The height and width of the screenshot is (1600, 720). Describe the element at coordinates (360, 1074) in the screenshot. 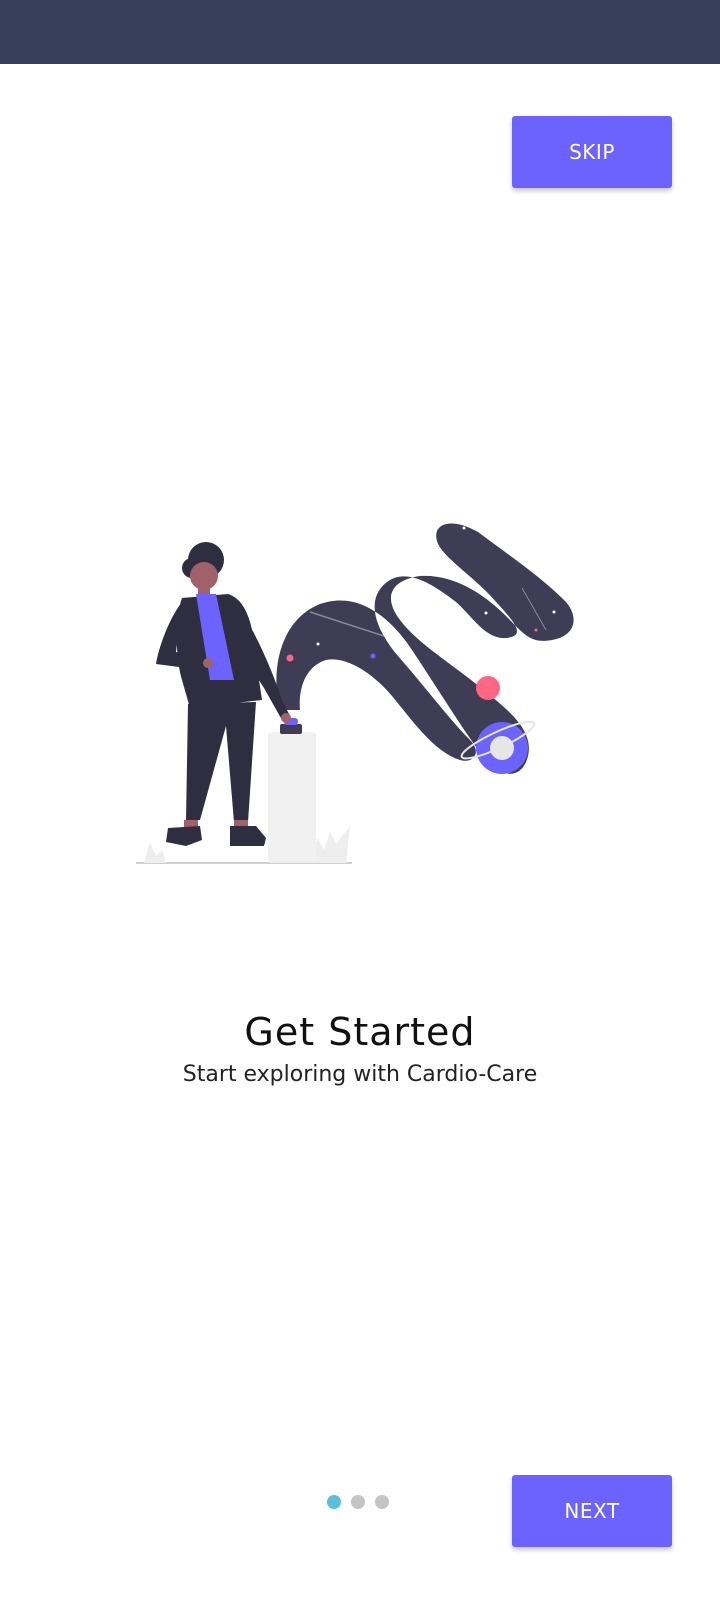

I see `onboarding-subtitle: Start exploring with Cardio-Care` at that location.